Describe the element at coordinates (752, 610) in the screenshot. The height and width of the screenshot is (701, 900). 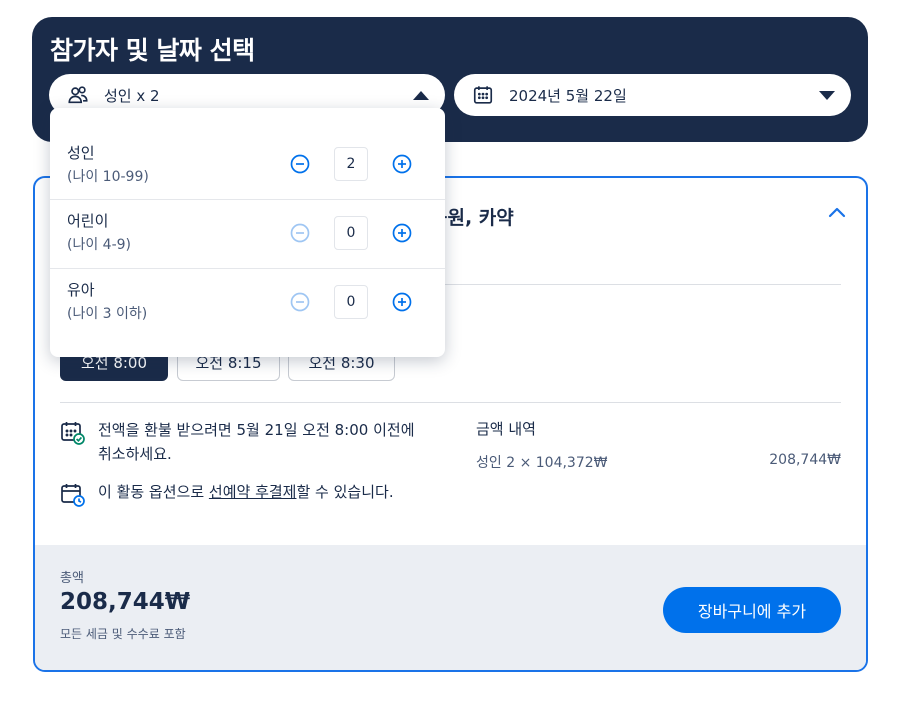
I see `add-to-cart-button: 장바구니에 추가` at that location.